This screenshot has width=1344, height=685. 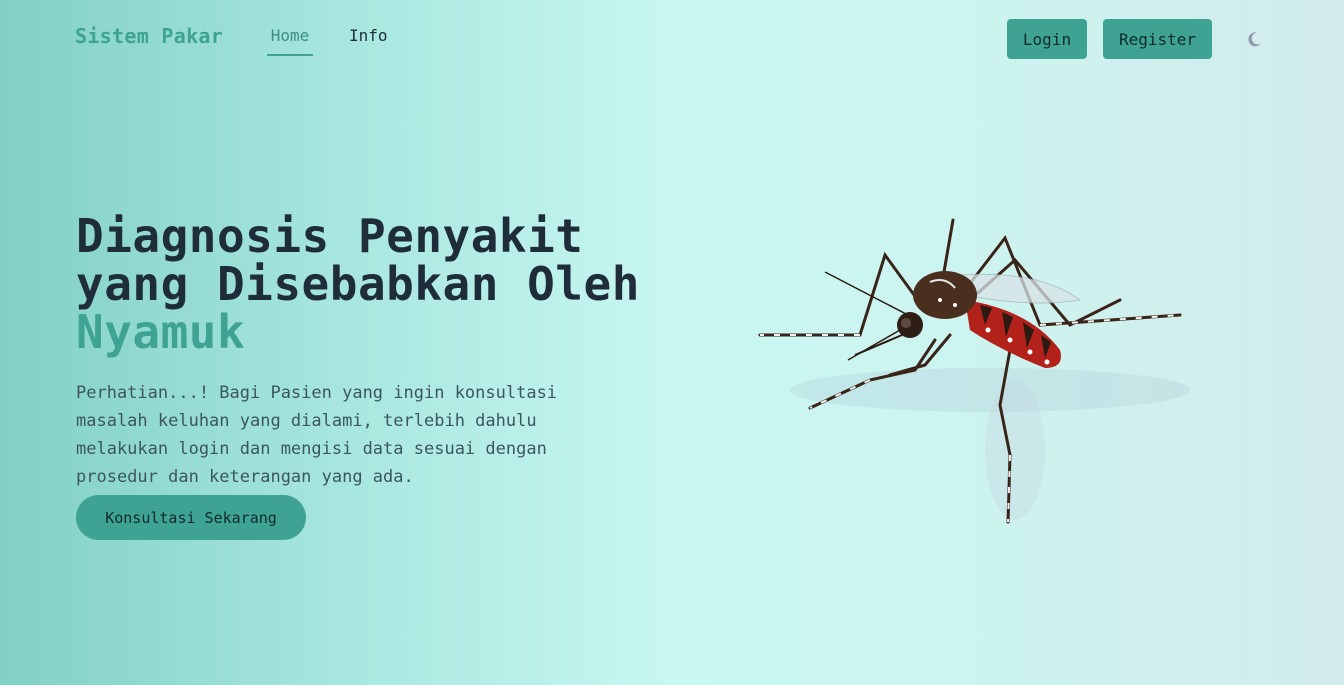 What do you see at coordinates (1047, 39) in the screenshot?
I see `login-button: Login` at bounding box center [1047, 39].